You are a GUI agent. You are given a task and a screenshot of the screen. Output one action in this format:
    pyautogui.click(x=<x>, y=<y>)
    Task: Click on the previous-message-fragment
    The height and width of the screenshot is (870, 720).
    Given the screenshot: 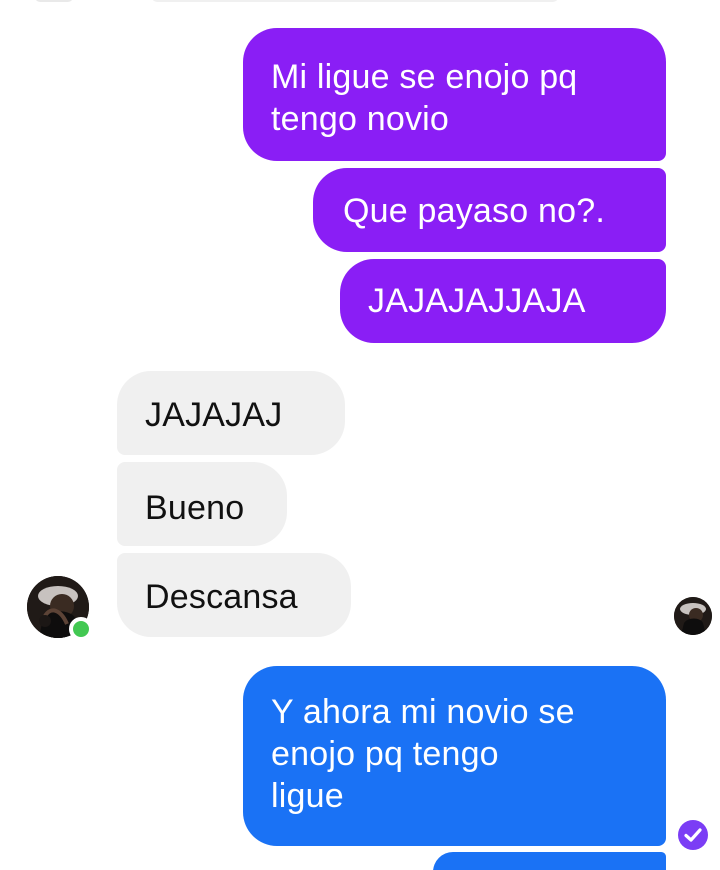 What is the action you would take?
    pyautogui.click(x=297, y=1)
    